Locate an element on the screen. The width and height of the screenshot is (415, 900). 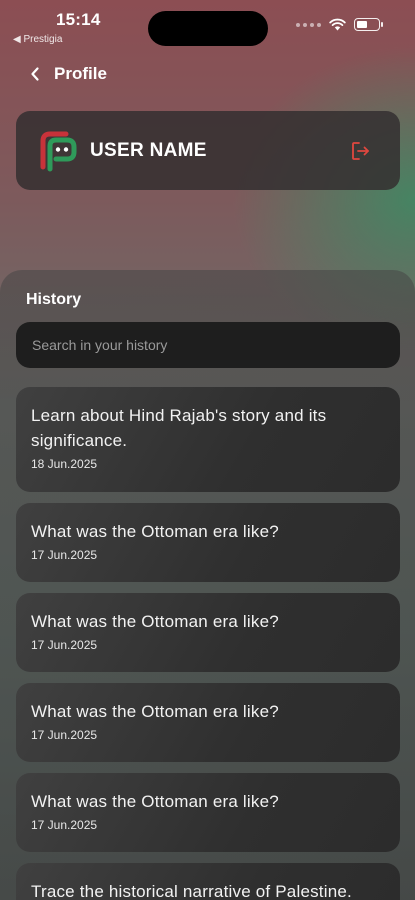
history-heading: History is located at coordinates (54, 299).